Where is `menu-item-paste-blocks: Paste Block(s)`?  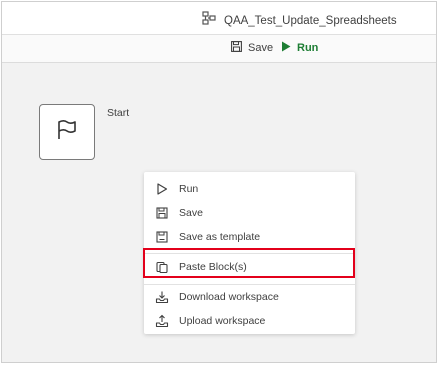
menu-item-paste-blocks: Paste Block(s) is located at coordinates (249, 267).